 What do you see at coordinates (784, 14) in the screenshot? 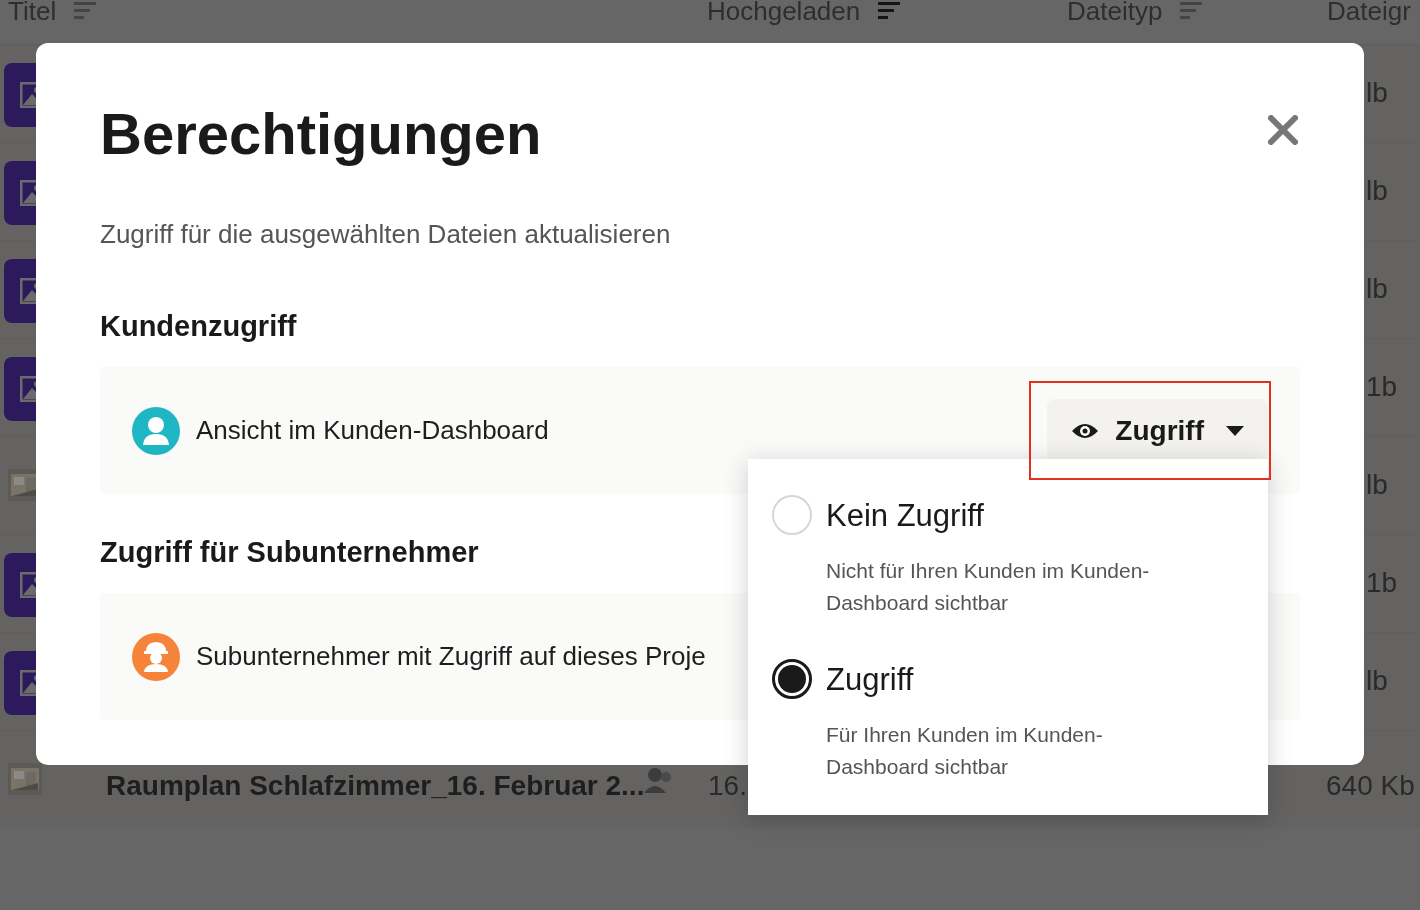
I see `column-header: Hochgeladen` at bounding box center [784, 14].